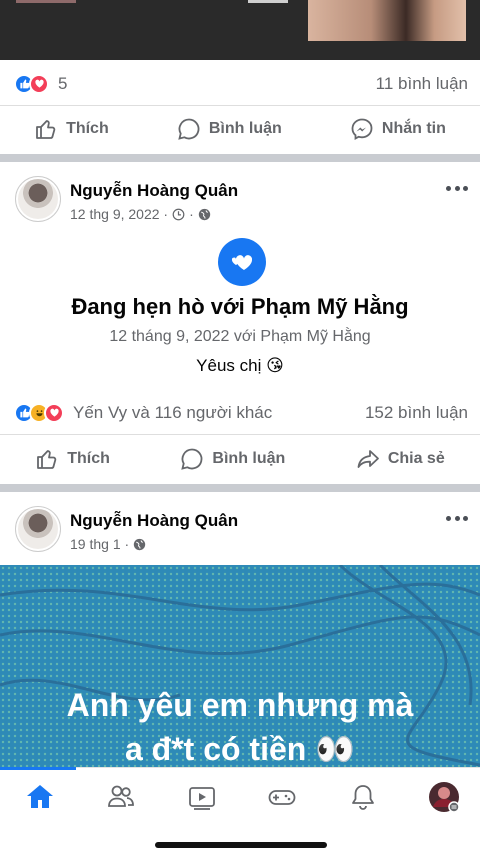  I want to click on bell-icon, so click(363, 797).